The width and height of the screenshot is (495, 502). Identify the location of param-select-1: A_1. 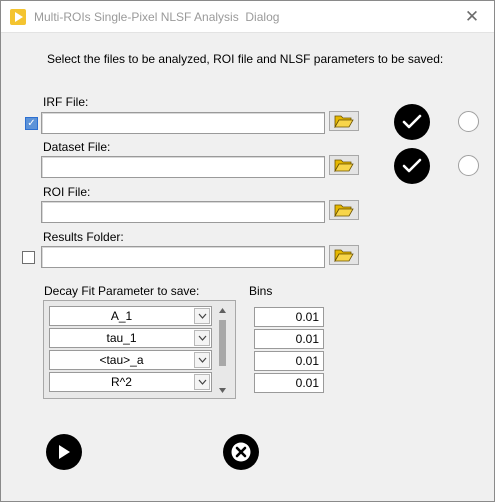
(130, 316).